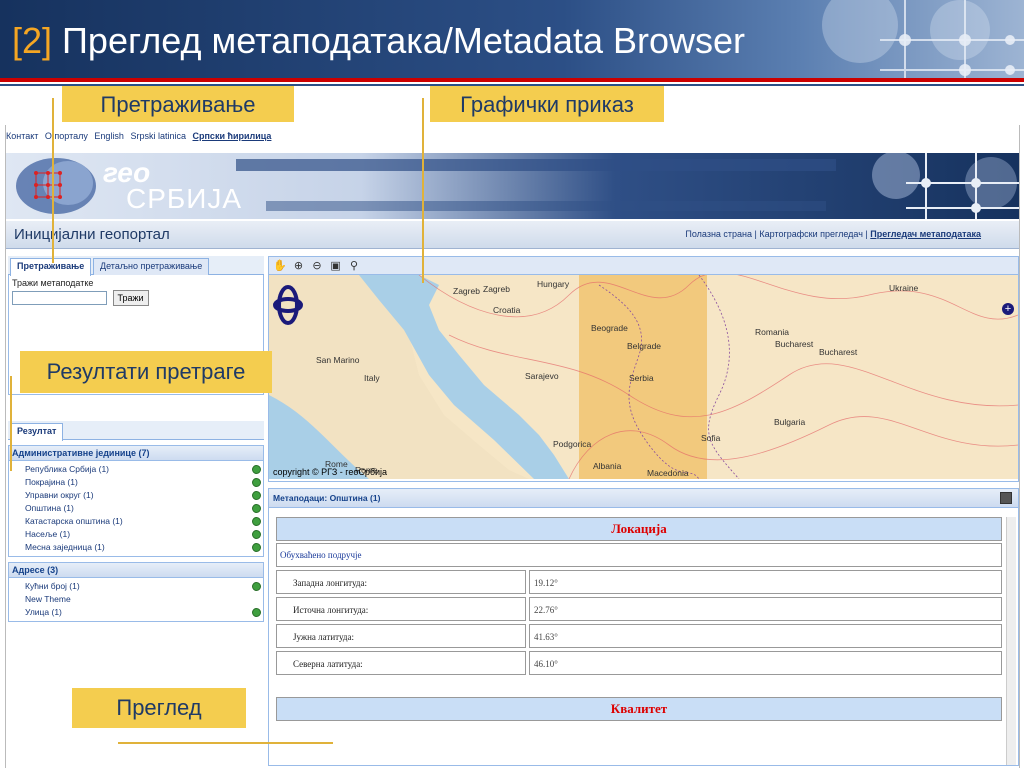  I want to click on list-item: Општина (1), so click(136, 508).